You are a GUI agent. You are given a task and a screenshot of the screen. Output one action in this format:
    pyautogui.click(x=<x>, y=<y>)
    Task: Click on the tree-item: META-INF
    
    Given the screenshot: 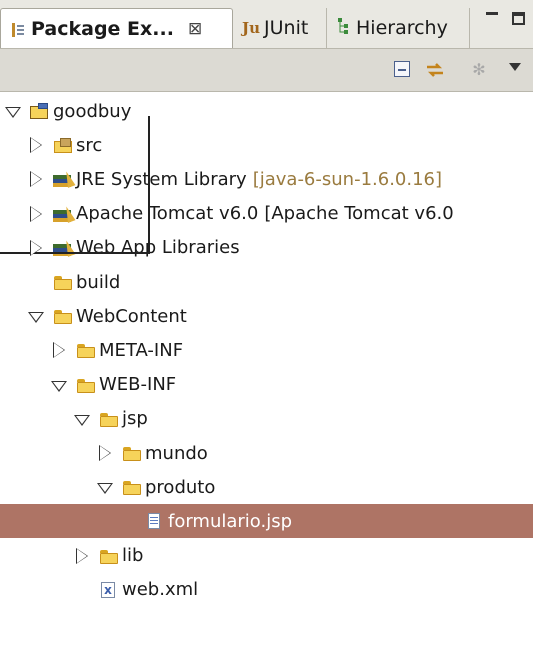 What is the action you would take?
    pyautogui.click(x=266, y=350)
    